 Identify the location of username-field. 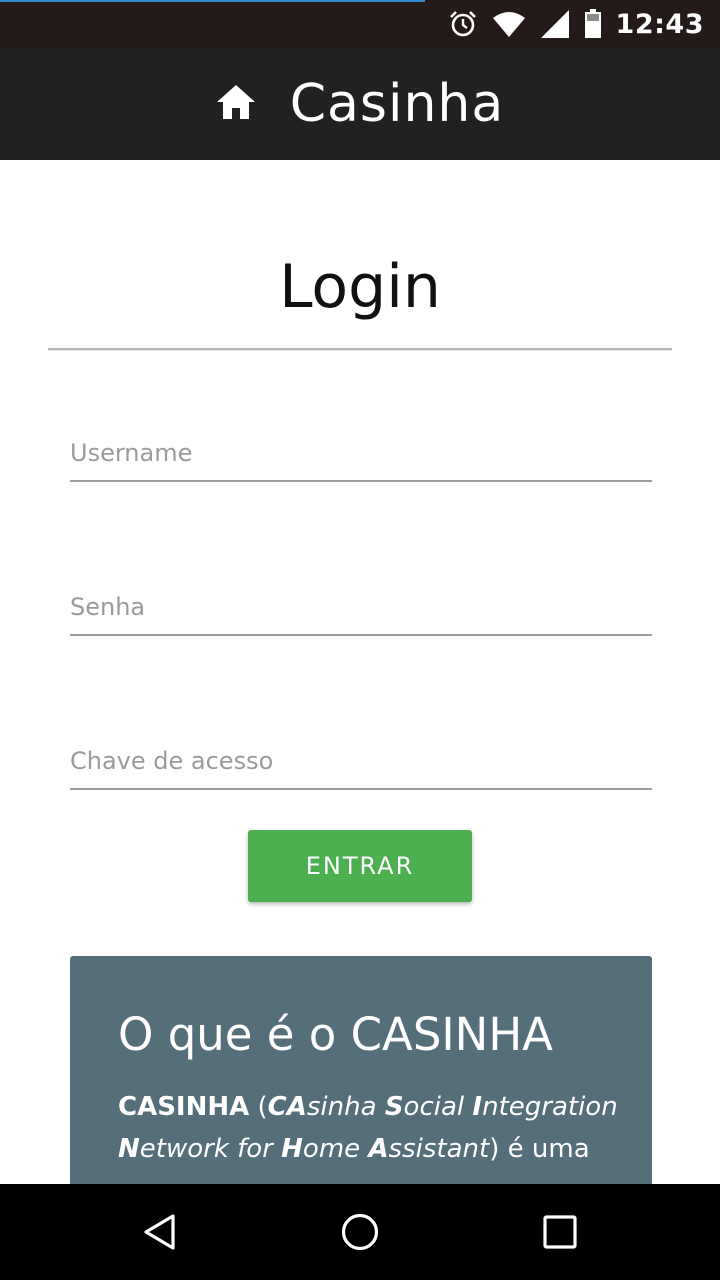
(361, 452).